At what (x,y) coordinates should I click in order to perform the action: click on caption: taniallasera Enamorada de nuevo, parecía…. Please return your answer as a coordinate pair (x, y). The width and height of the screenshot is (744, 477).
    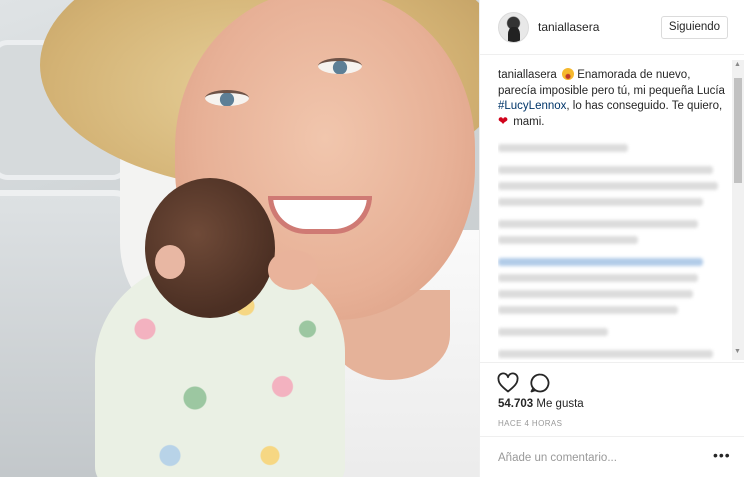
    Looking at the image, I should click on (612, 99).